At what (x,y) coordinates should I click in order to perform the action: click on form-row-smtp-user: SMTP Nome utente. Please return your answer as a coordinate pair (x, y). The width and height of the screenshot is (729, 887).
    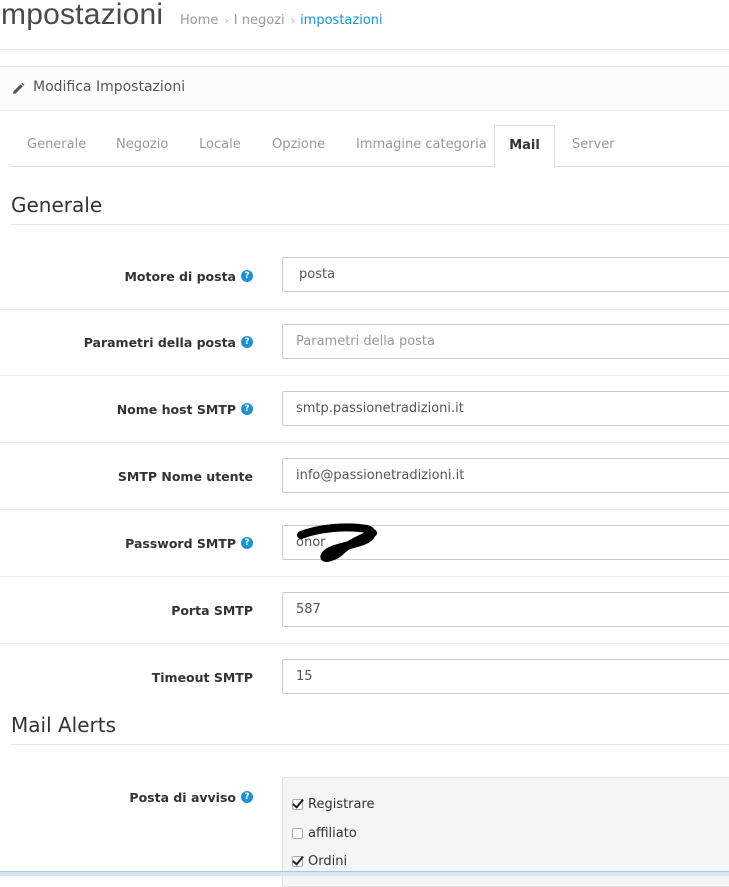
    Looking at the image, I should click on (364, 476).